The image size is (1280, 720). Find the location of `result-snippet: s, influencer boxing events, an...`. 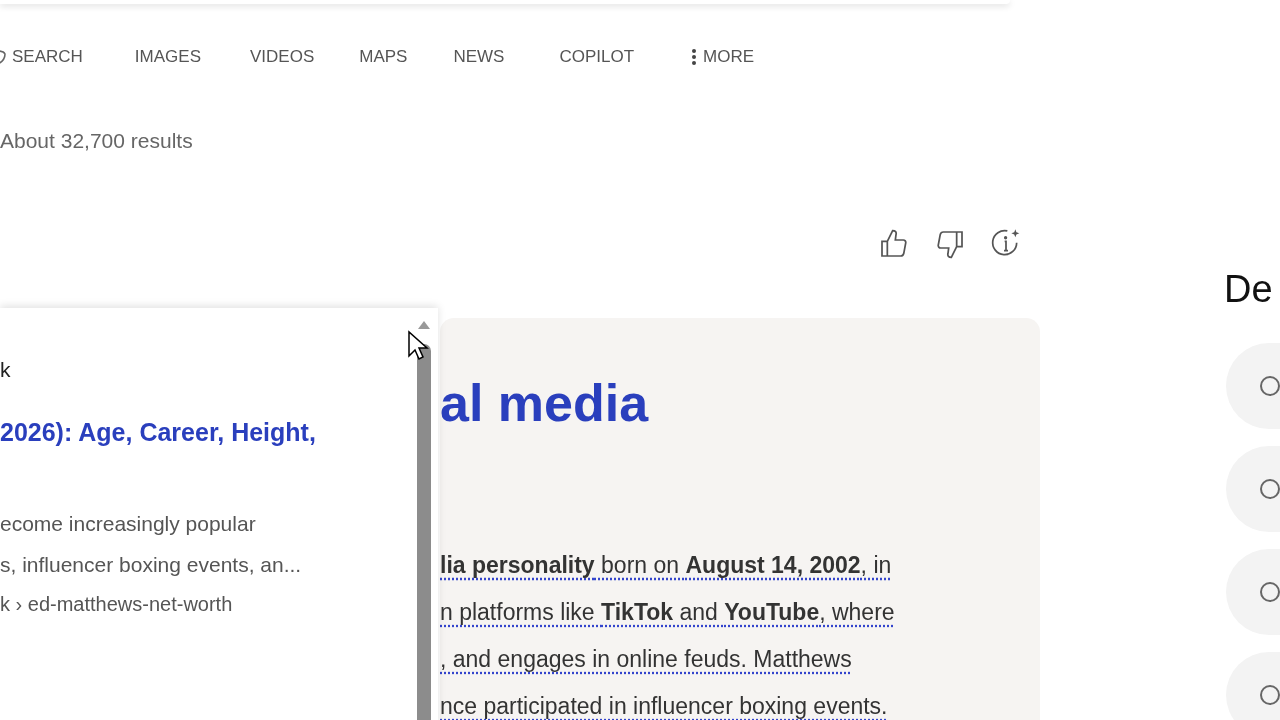

result-snippet: s, influencer boxing events, an... is located at coordinates (151, 565).